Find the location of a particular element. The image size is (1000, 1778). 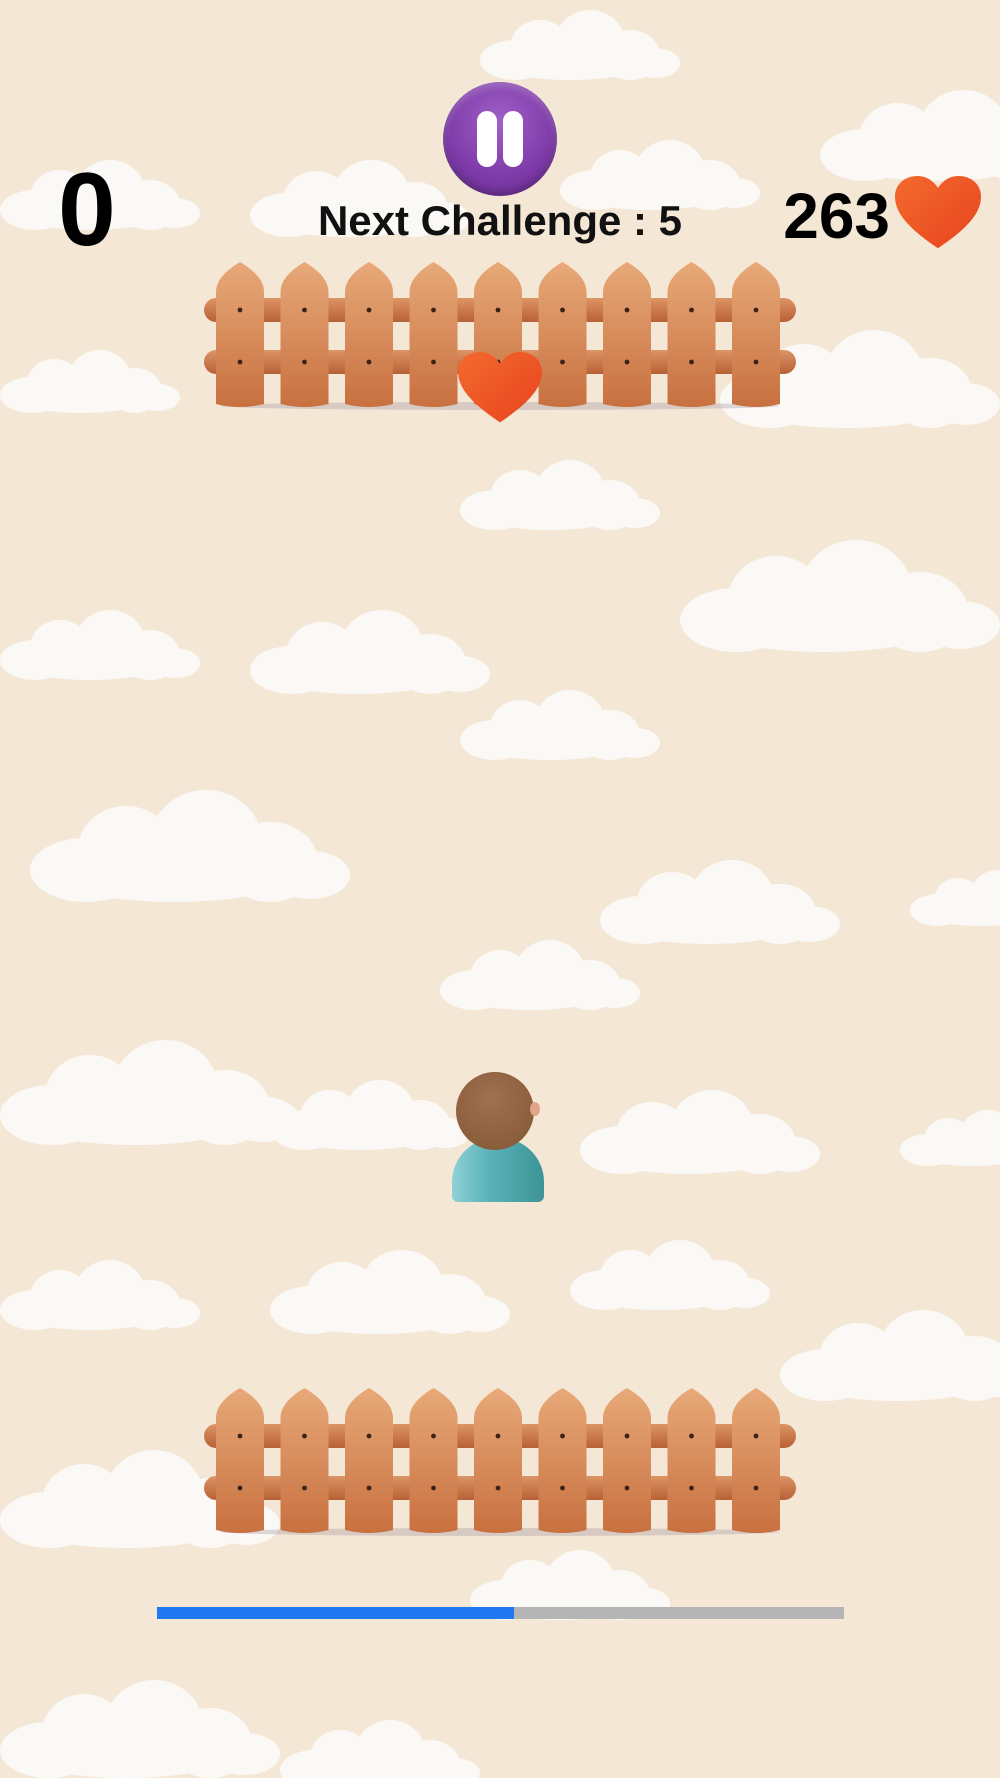

fence-bottom is located at coordinates (500, 1462).